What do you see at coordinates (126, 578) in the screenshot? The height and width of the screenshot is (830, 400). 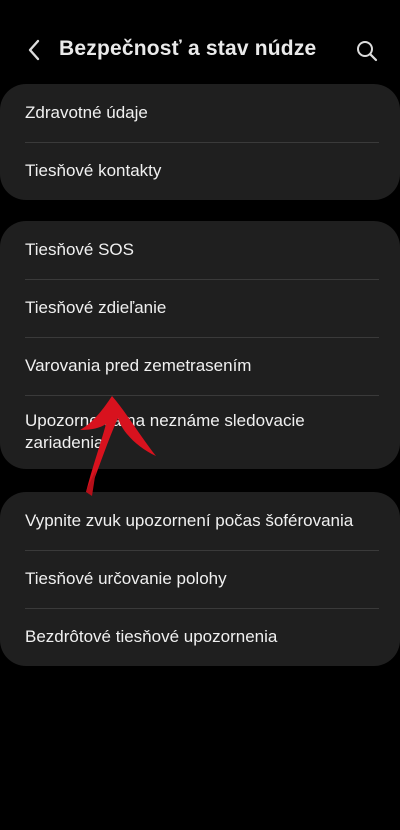 I see `list-item-label: Tiesňové určovanie polohy` at bounding box center [126, 578].